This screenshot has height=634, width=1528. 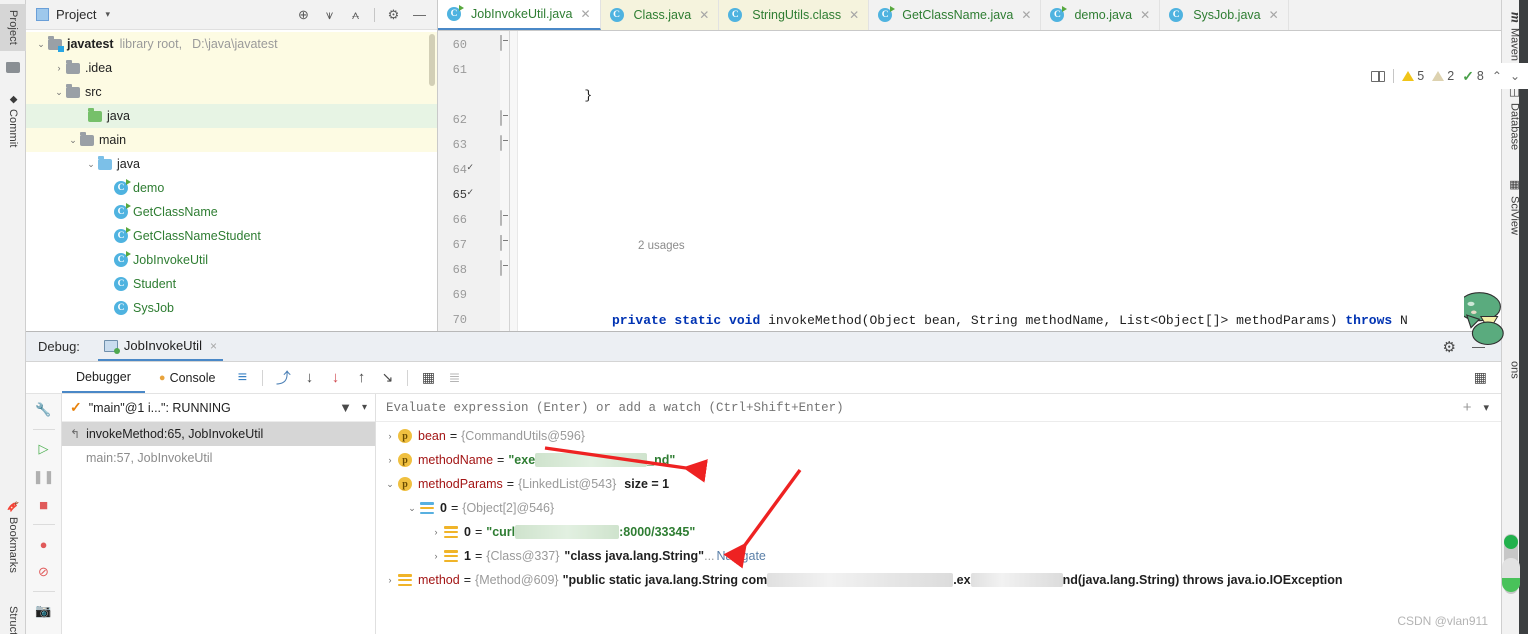 I want to click on thread-selector: ✓ "main"@1 i...": RUNNING ▼ ▾, so click(x=218, y=408).